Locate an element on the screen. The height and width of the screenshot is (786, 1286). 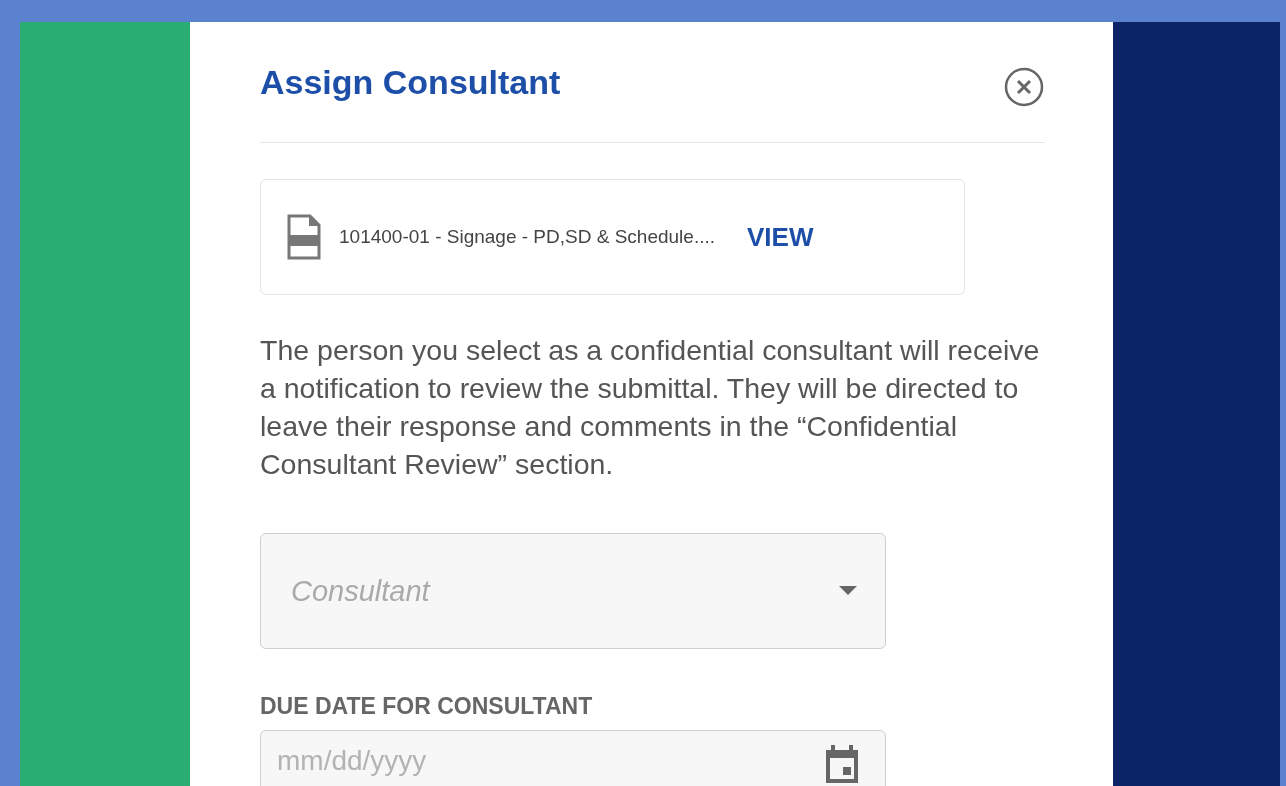
field-label: DUE DATE FOR CONSULTANT is located at coordinates (427, 706).